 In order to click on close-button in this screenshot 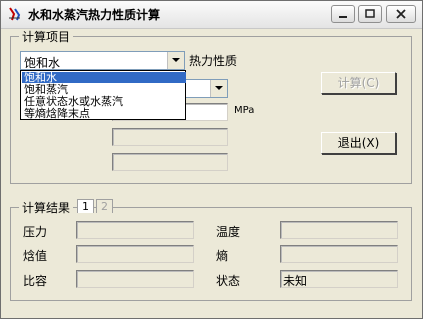, I will do `click(401, 14)`.